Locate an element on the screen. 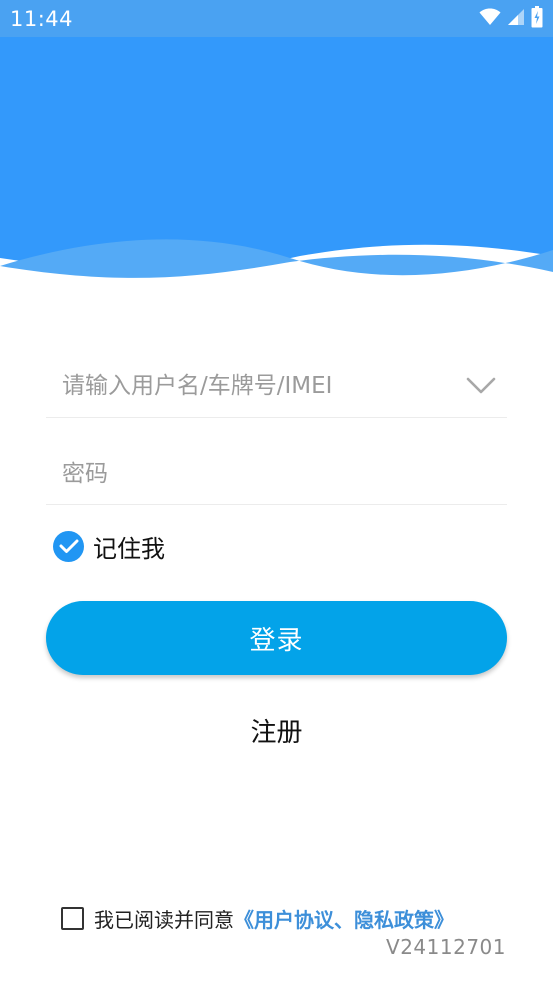 Image resolution: width=553 pixels, height=984 pixels. remember-me-label: 记住我 is located at coordinates (129, 546).